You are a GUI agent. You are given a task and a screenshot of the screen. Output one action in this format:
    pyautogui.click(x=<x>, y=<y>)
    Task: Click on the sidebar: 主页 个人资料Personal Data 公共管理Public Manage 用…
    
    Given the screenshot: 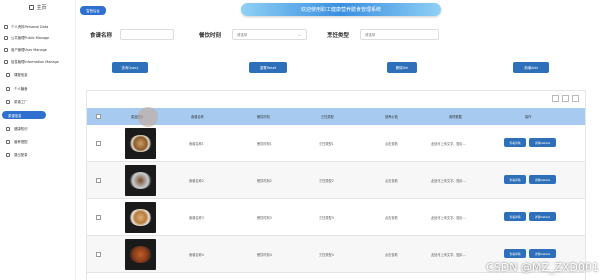 What is the action you would take?
    pyautogui.click(x=38, y=140)
    